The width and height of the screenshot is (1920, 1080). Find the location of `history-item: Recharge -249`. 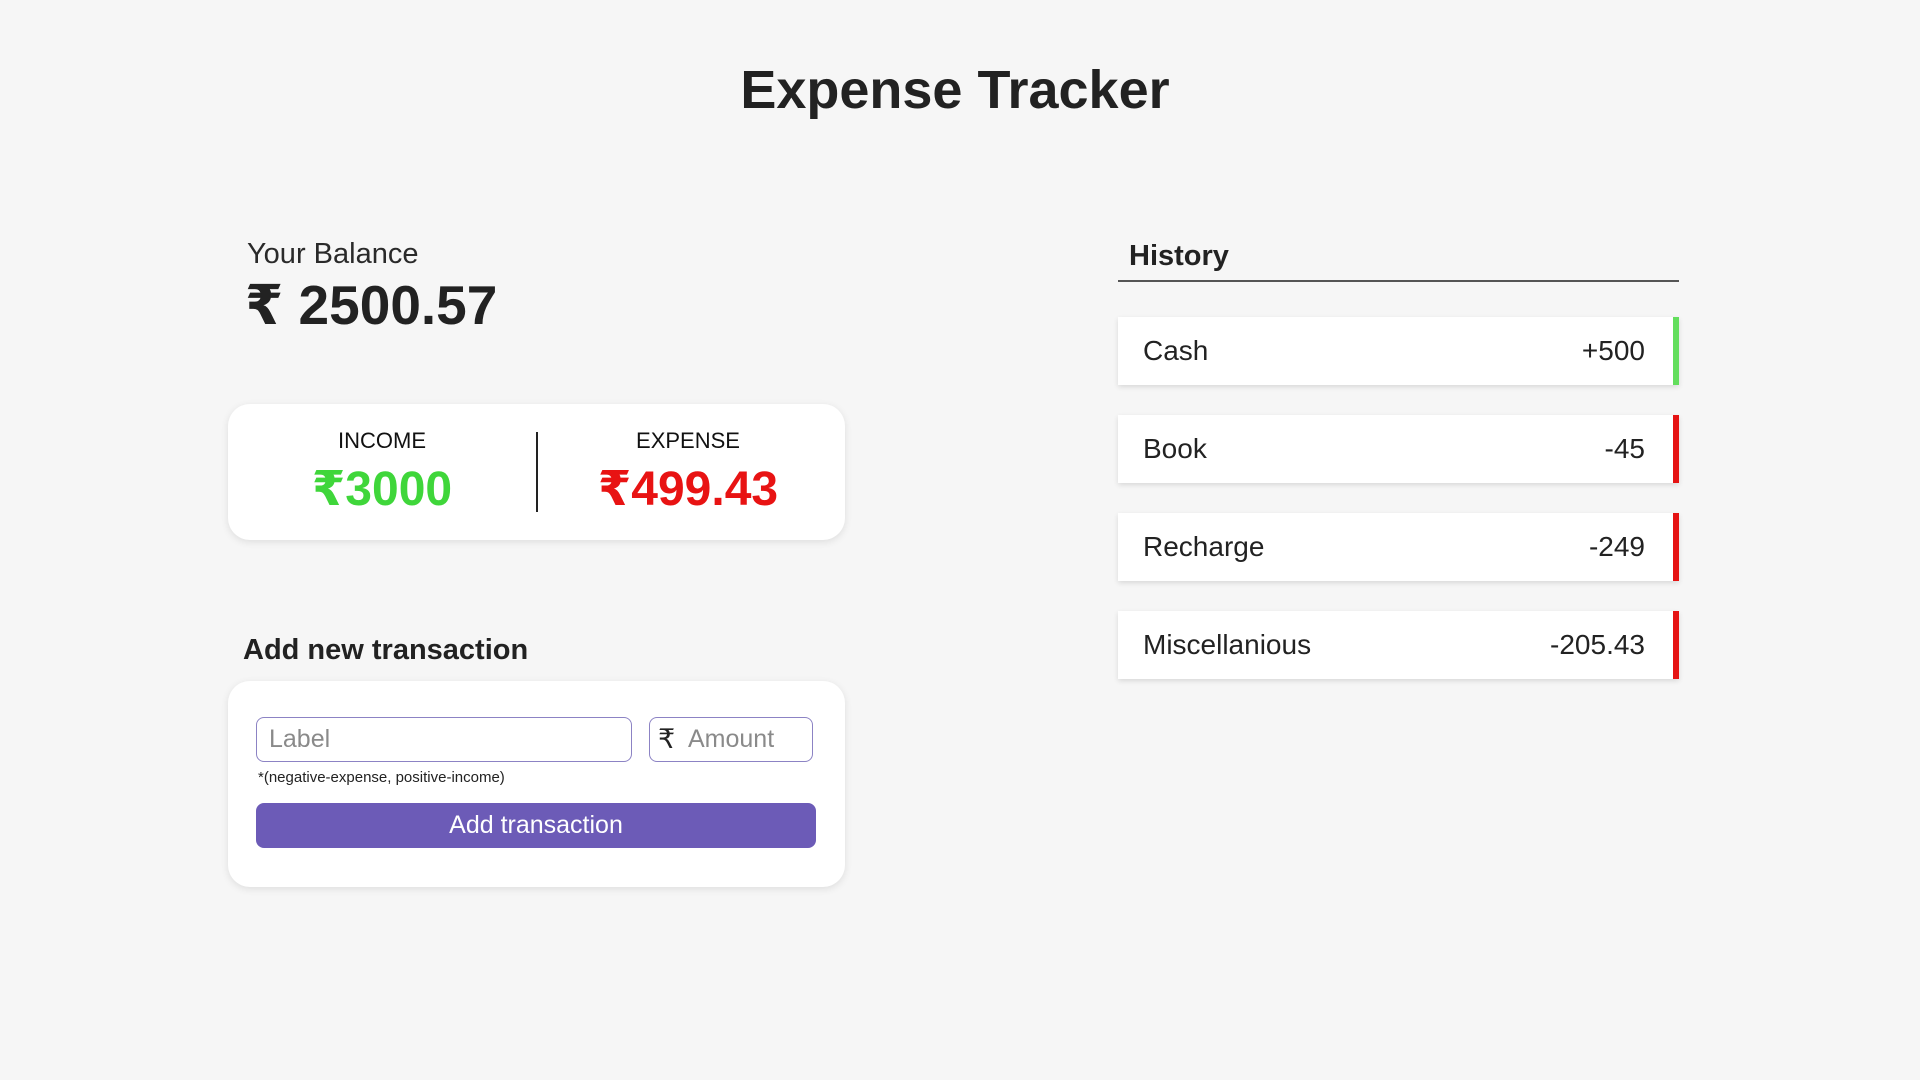

history-item: Recharge -249 is located at coordinates (1398, 547).